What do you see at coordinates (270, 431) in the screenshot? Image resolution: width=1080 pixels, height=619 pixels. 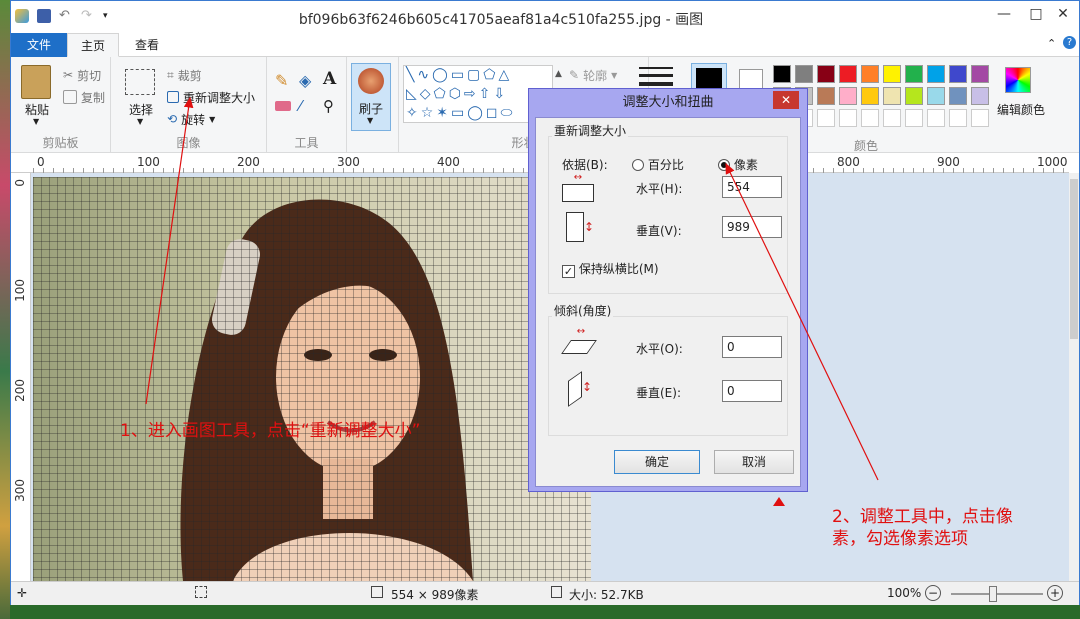 I see `annotation-step-1: 1、进入画图工具，点击“重新调整大小”` at bounding box center [270, 431].